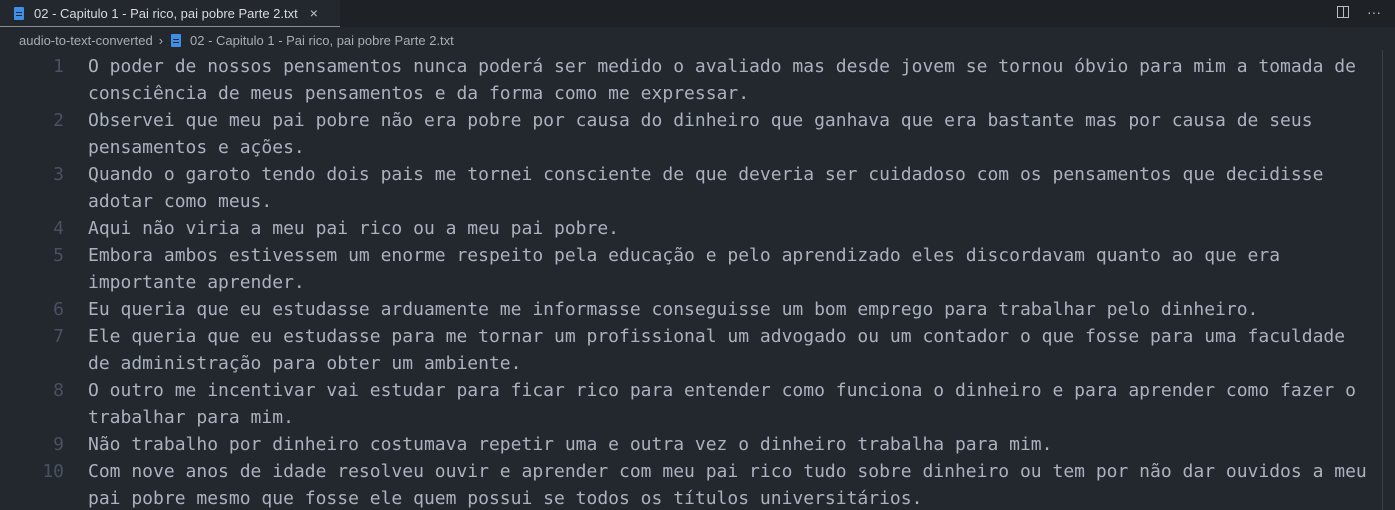 The height and width of the screenshot is (510, 1395). Describe the element at coordinates (1374, 12) in the screenshot. I see `more-actions-icon: ···` at that location.